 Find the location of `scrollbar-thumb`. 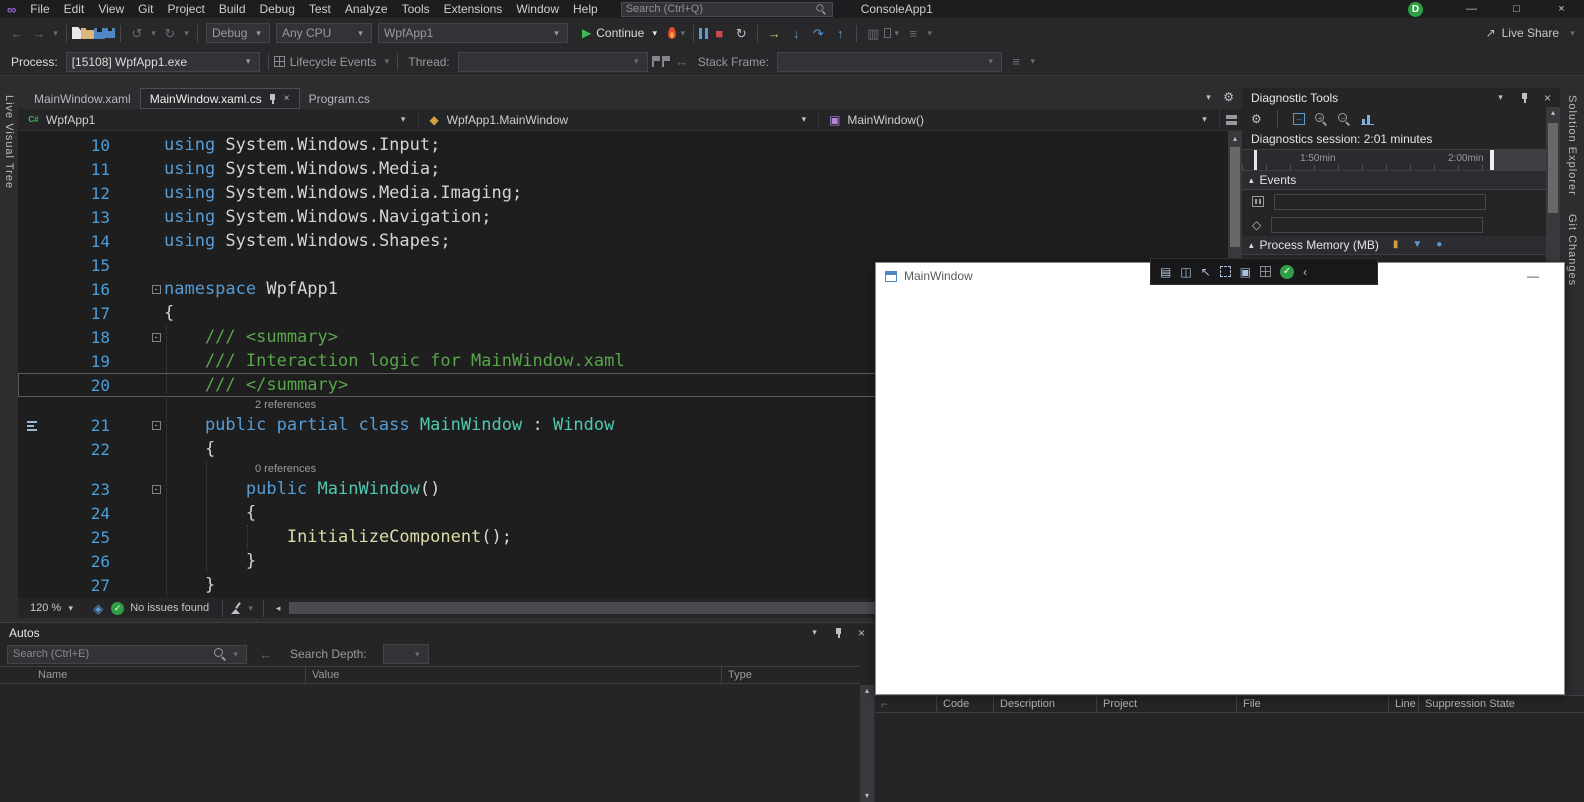

scrollbar-thumb is located at coordinates (1553, 168).